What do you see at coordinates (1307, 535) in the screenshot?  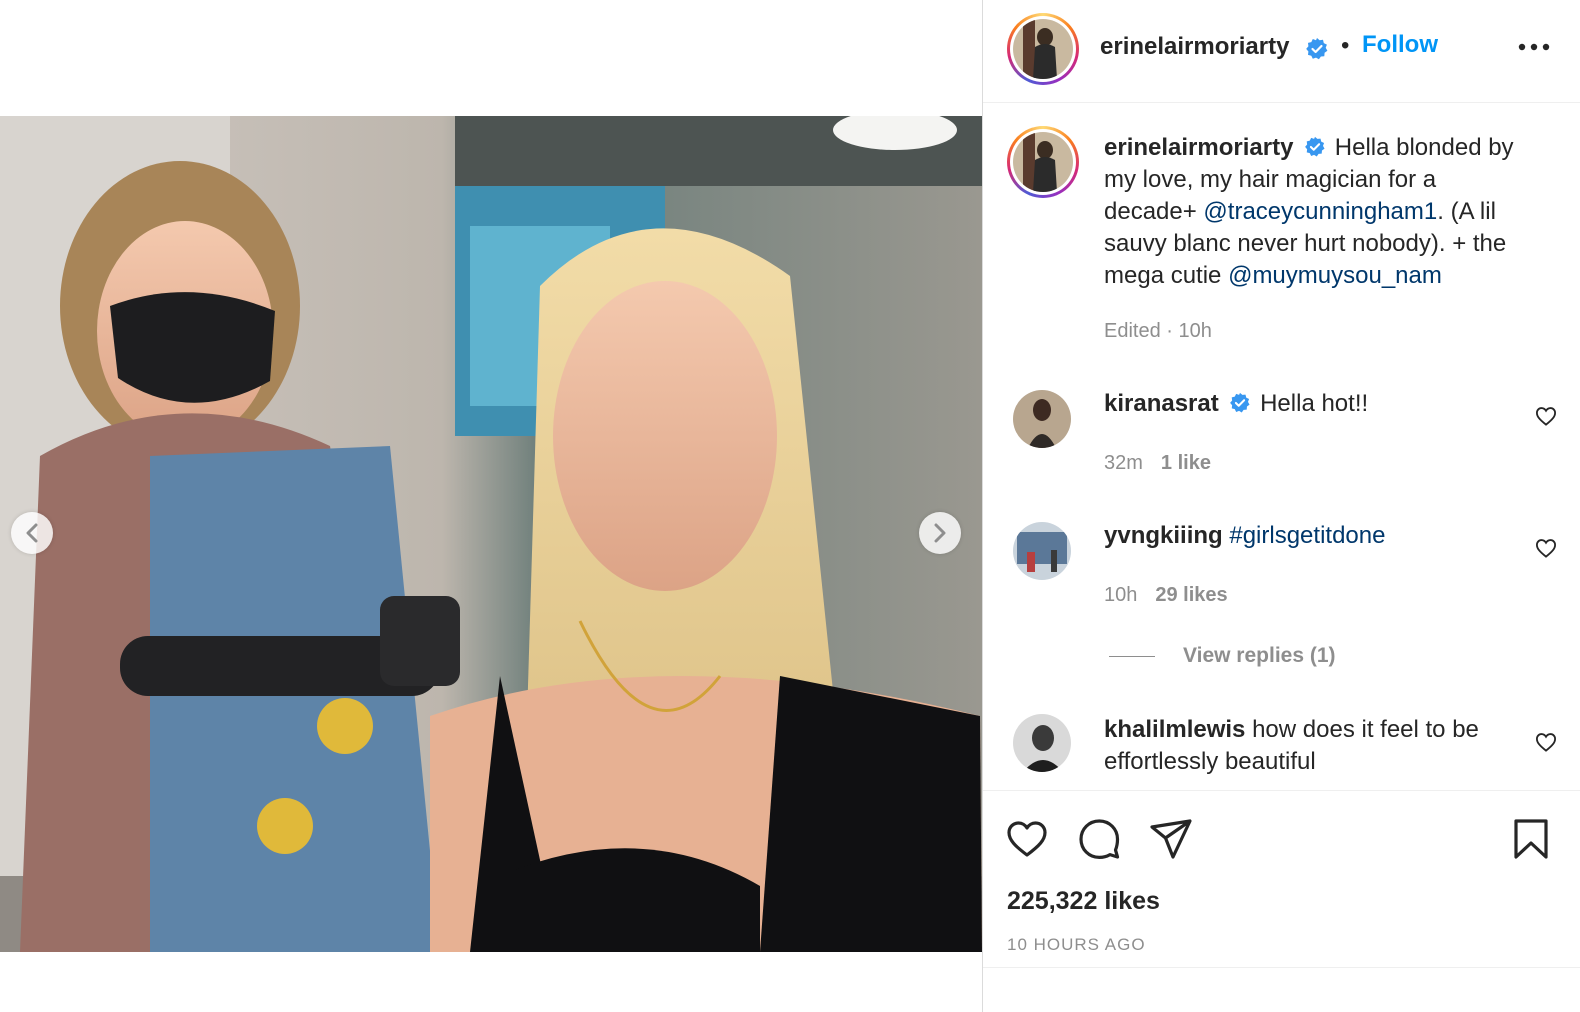 I see `comment-hashtag-link: #girlsgetitdone` at bounding box center [1307, 535].